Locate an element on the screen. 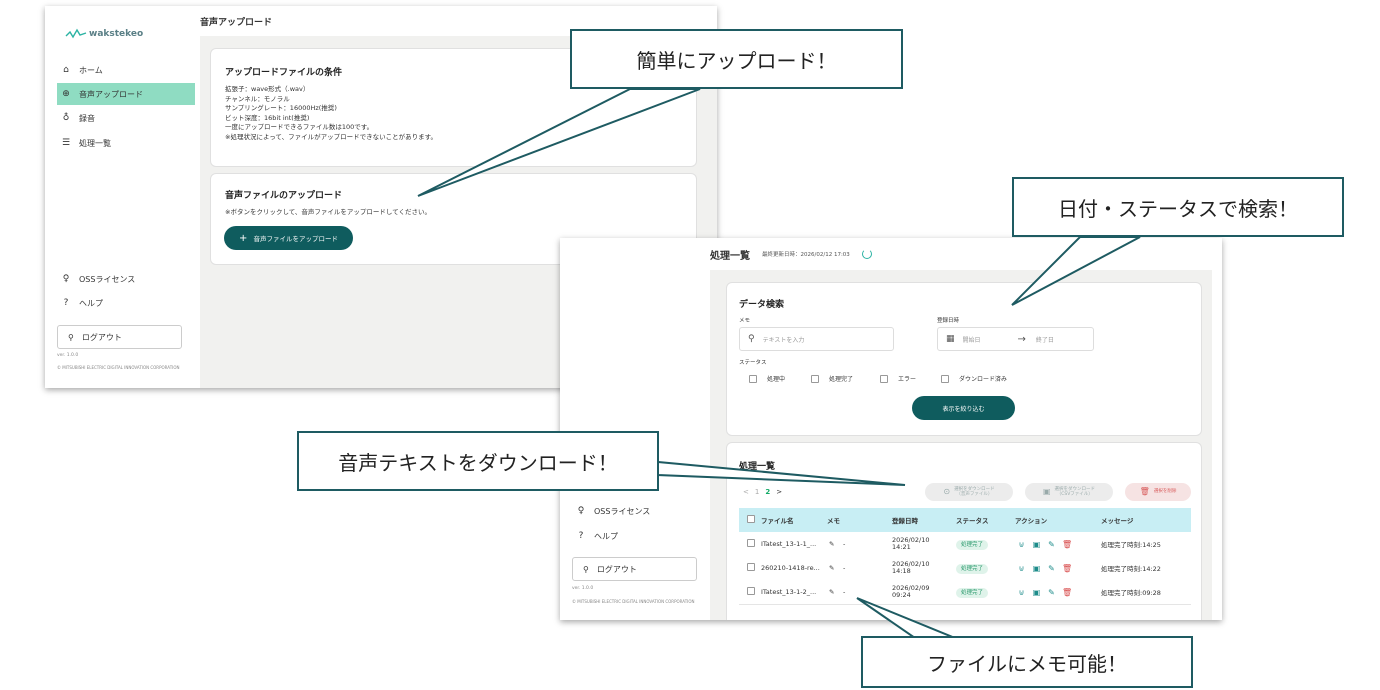 This screenshot has width=1380, height=690. conditions-title: アップロードファイルの条件 is located at coordinates (284, 73).